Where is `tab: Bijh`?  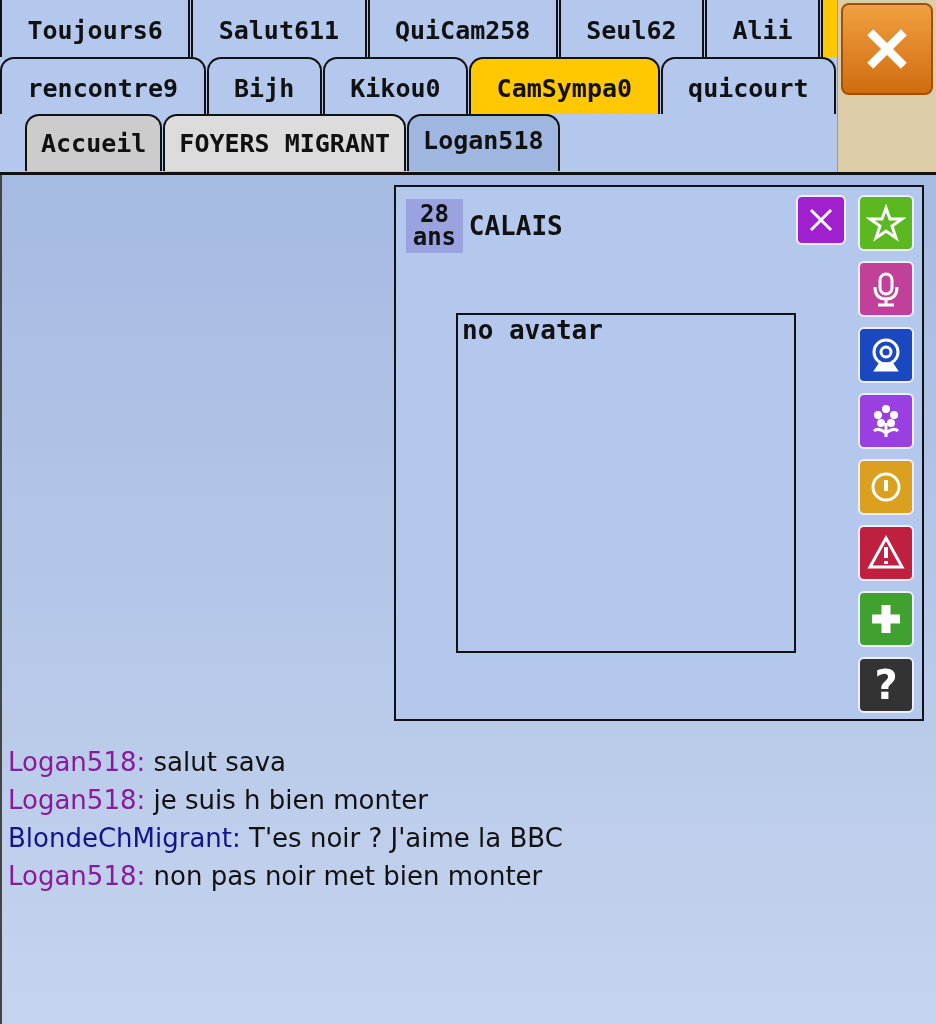 tab: Bijh is located at coordinates (264, 85).